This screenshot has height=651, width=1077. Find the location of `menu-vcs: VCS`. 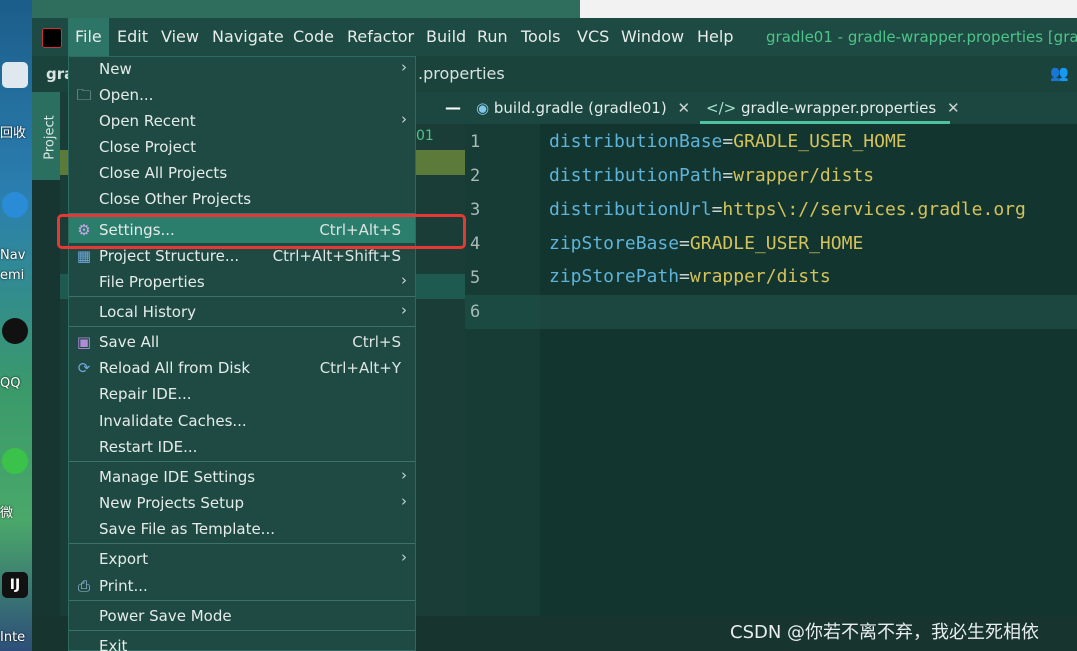

menu-vcs: VCS is located at coordinates (593, 37).